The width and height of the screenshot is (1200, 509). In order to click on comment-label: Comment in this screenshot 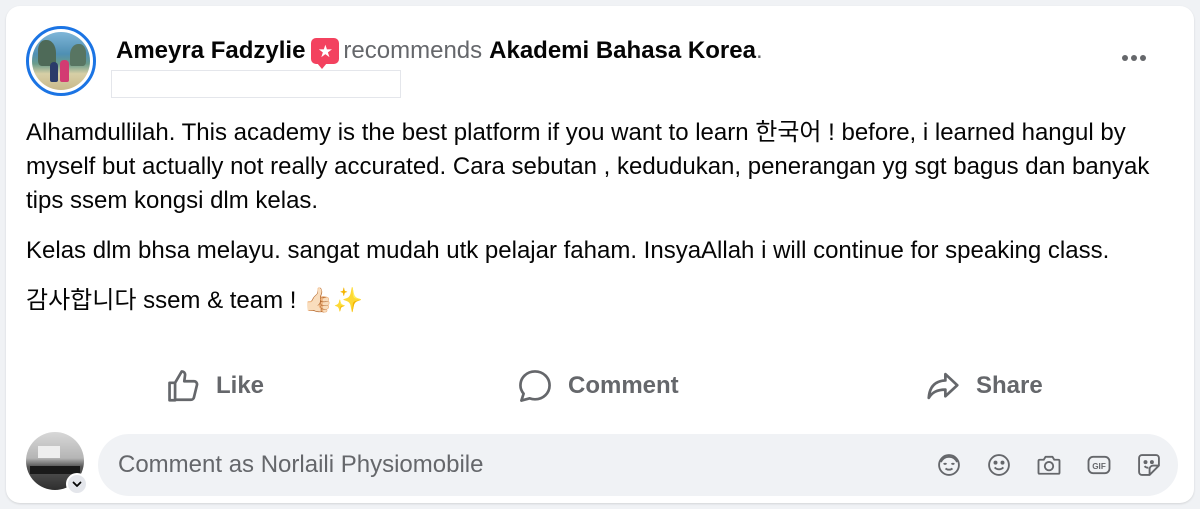, I will do `click(623, 385)`.